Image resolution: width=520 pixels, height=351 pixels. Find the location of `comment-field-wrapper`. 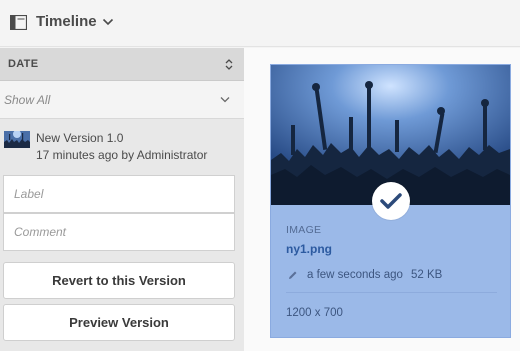

comment-field-wrapper is located at coordinates (119, 232).